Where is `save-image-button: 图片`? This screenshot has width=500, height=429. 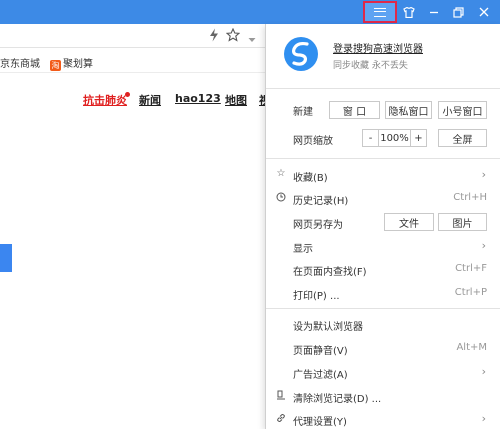
save-image-button: 图片 is located at coordinates (462, 222).